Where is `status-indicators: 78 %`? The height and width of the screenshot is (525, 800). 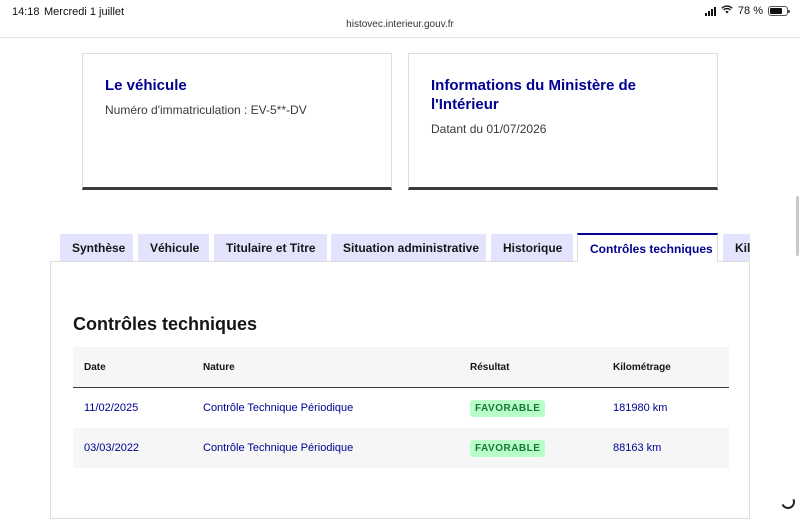 status-indicators: 78 % is located at coordinates (747, 11).